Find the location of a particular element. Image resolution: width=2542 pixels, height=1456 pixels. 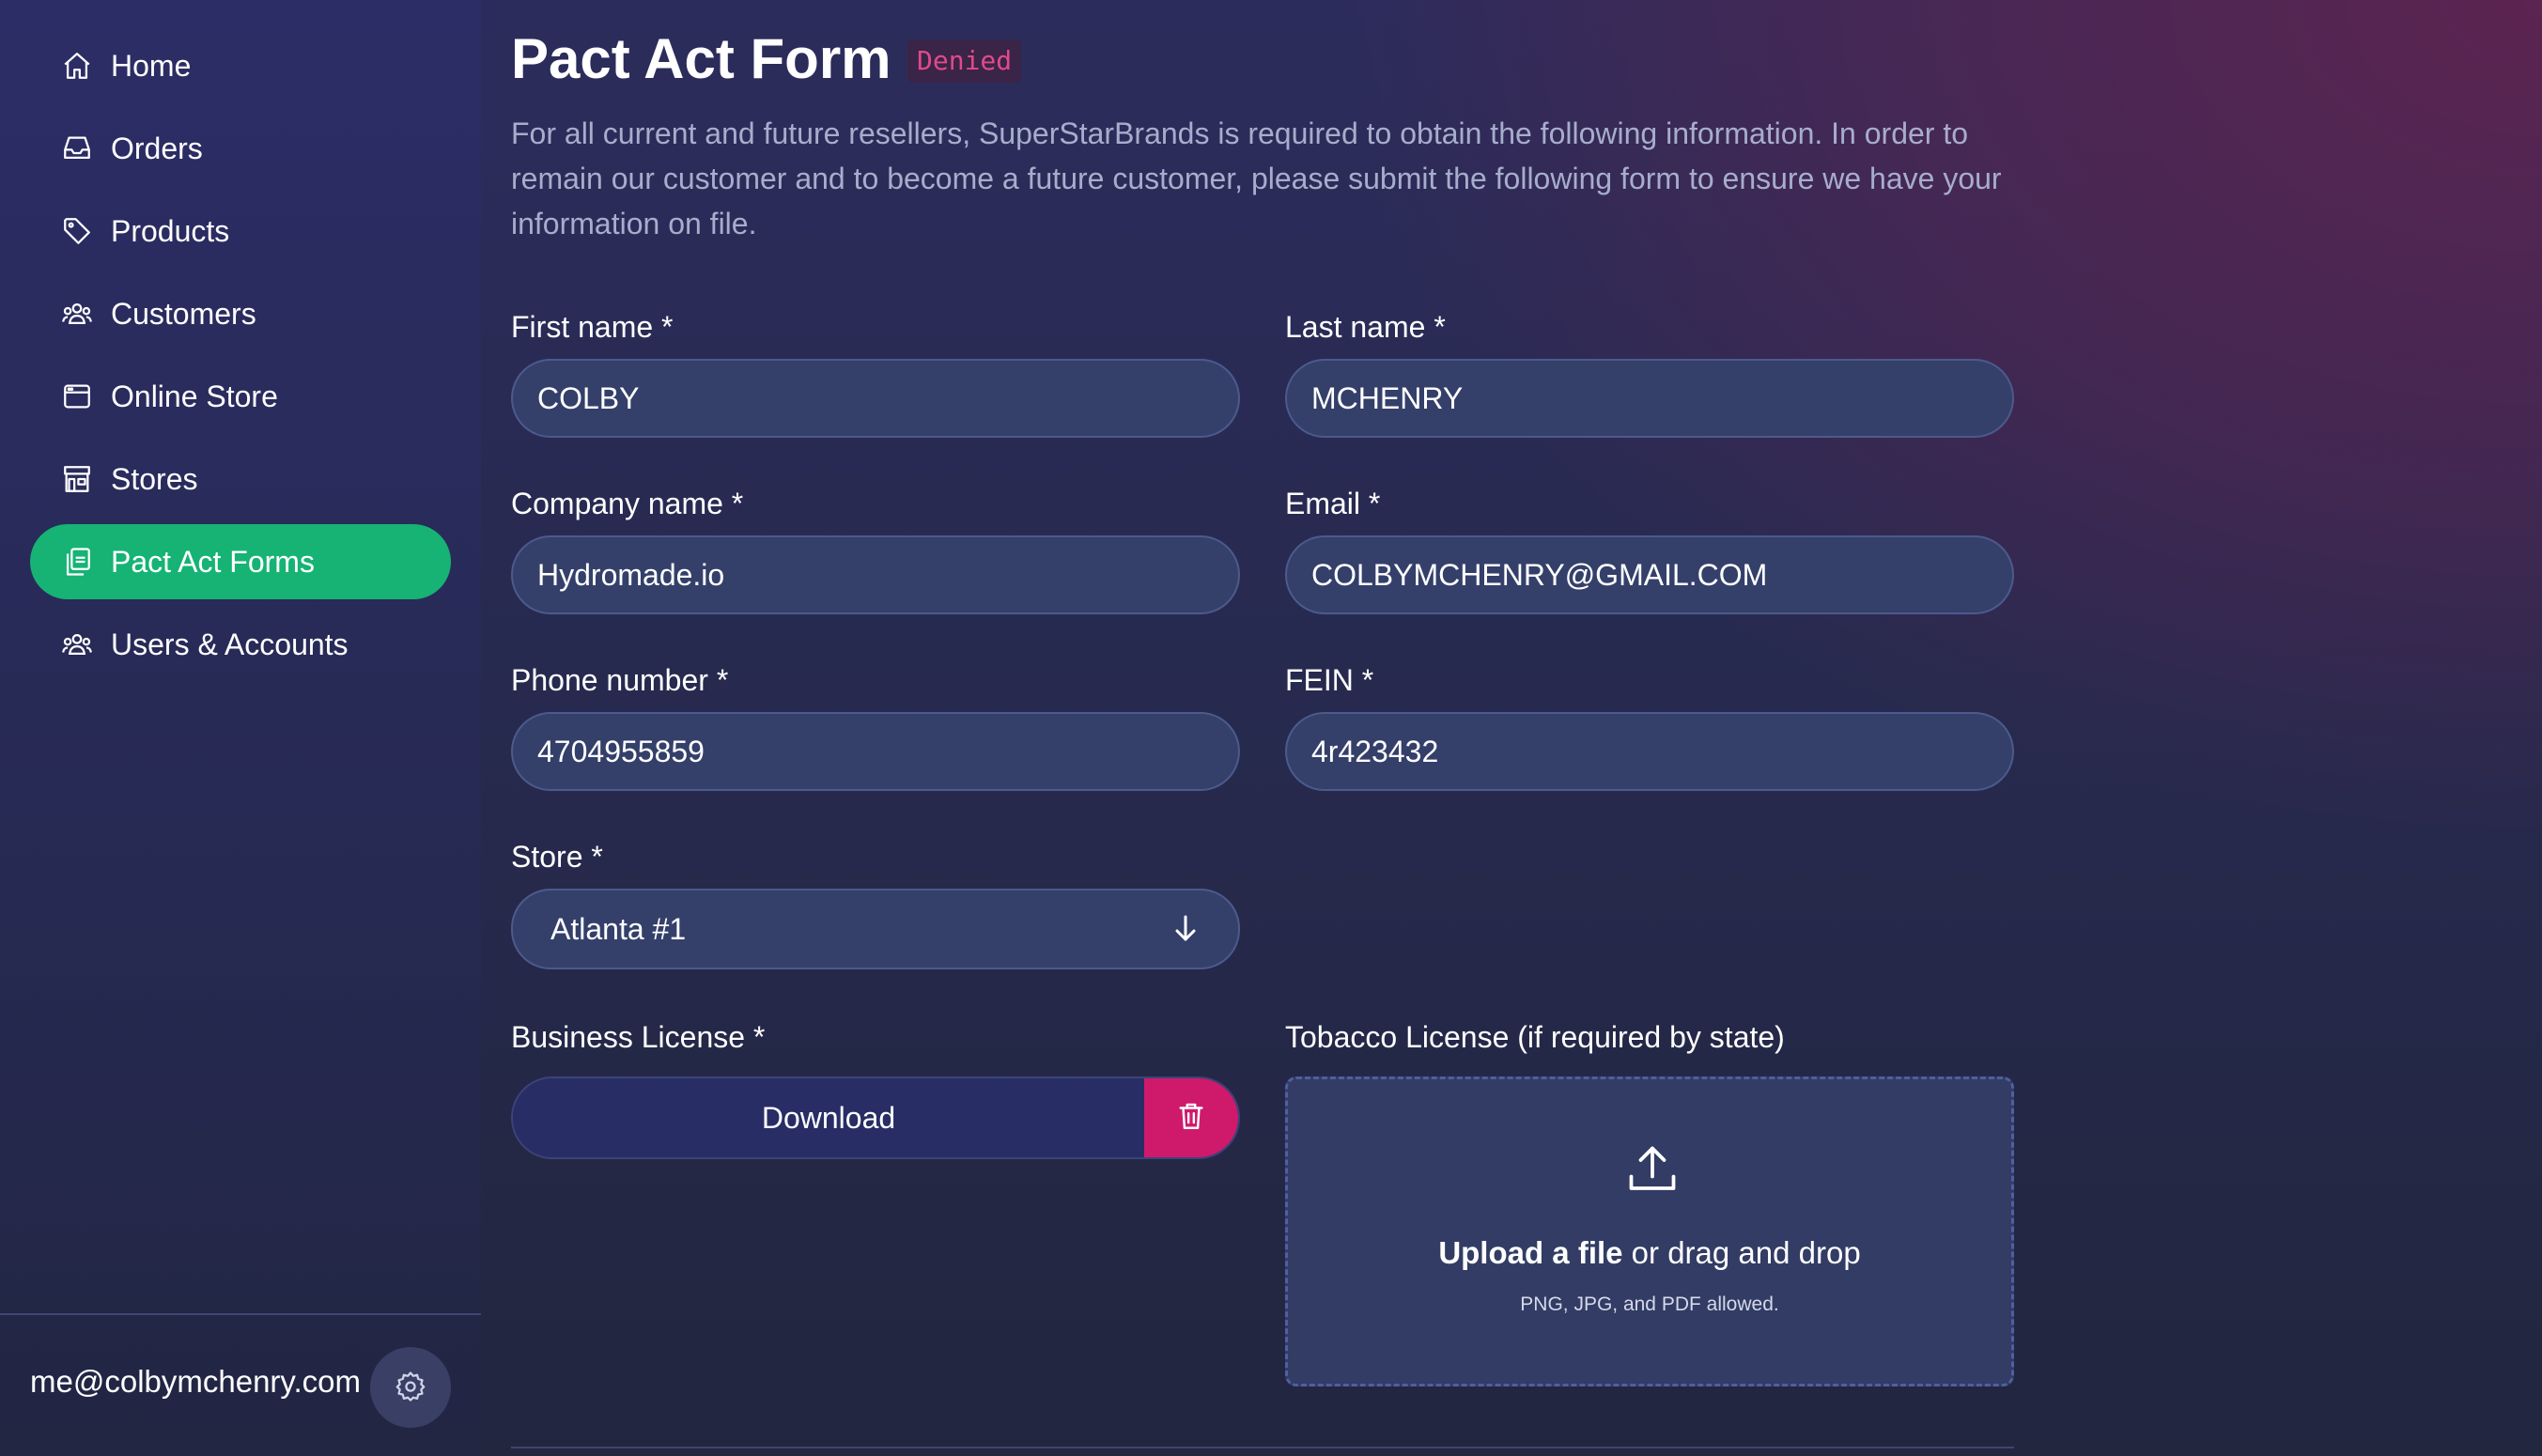

form-divider is located at coordinates (1262, 1447).